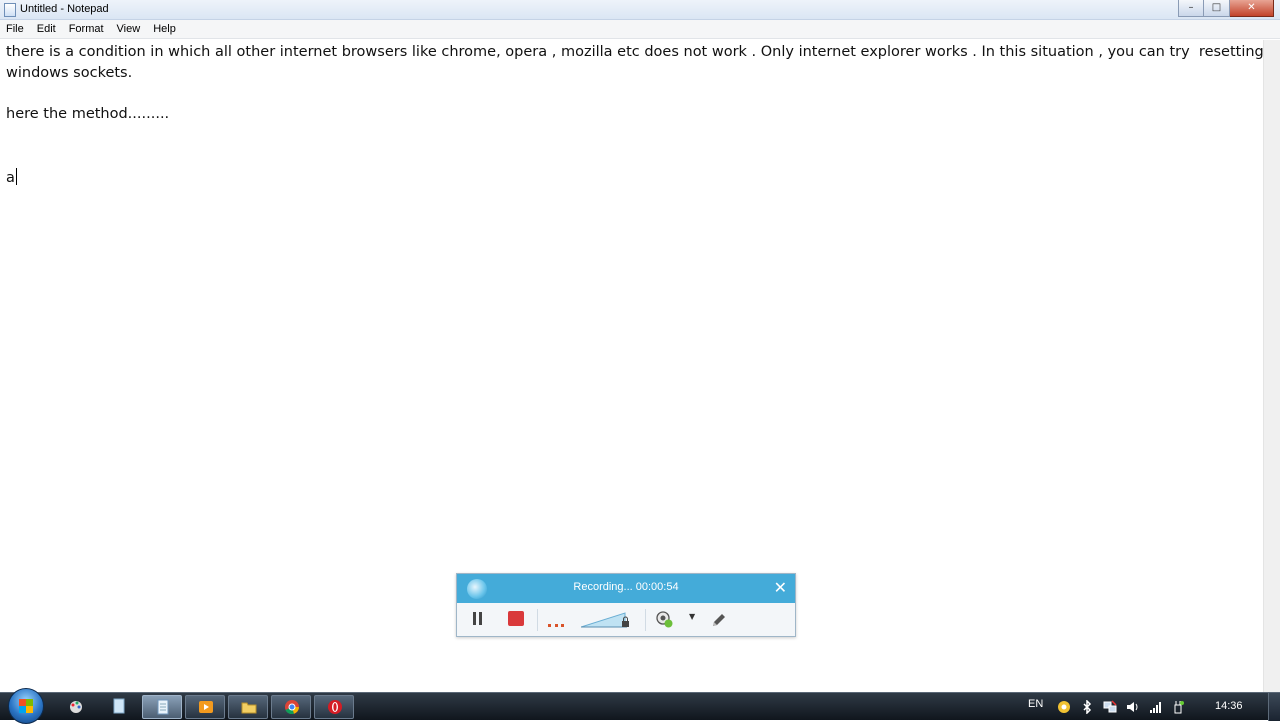  I want to click on notepad-app-icon, so click(10, 10).